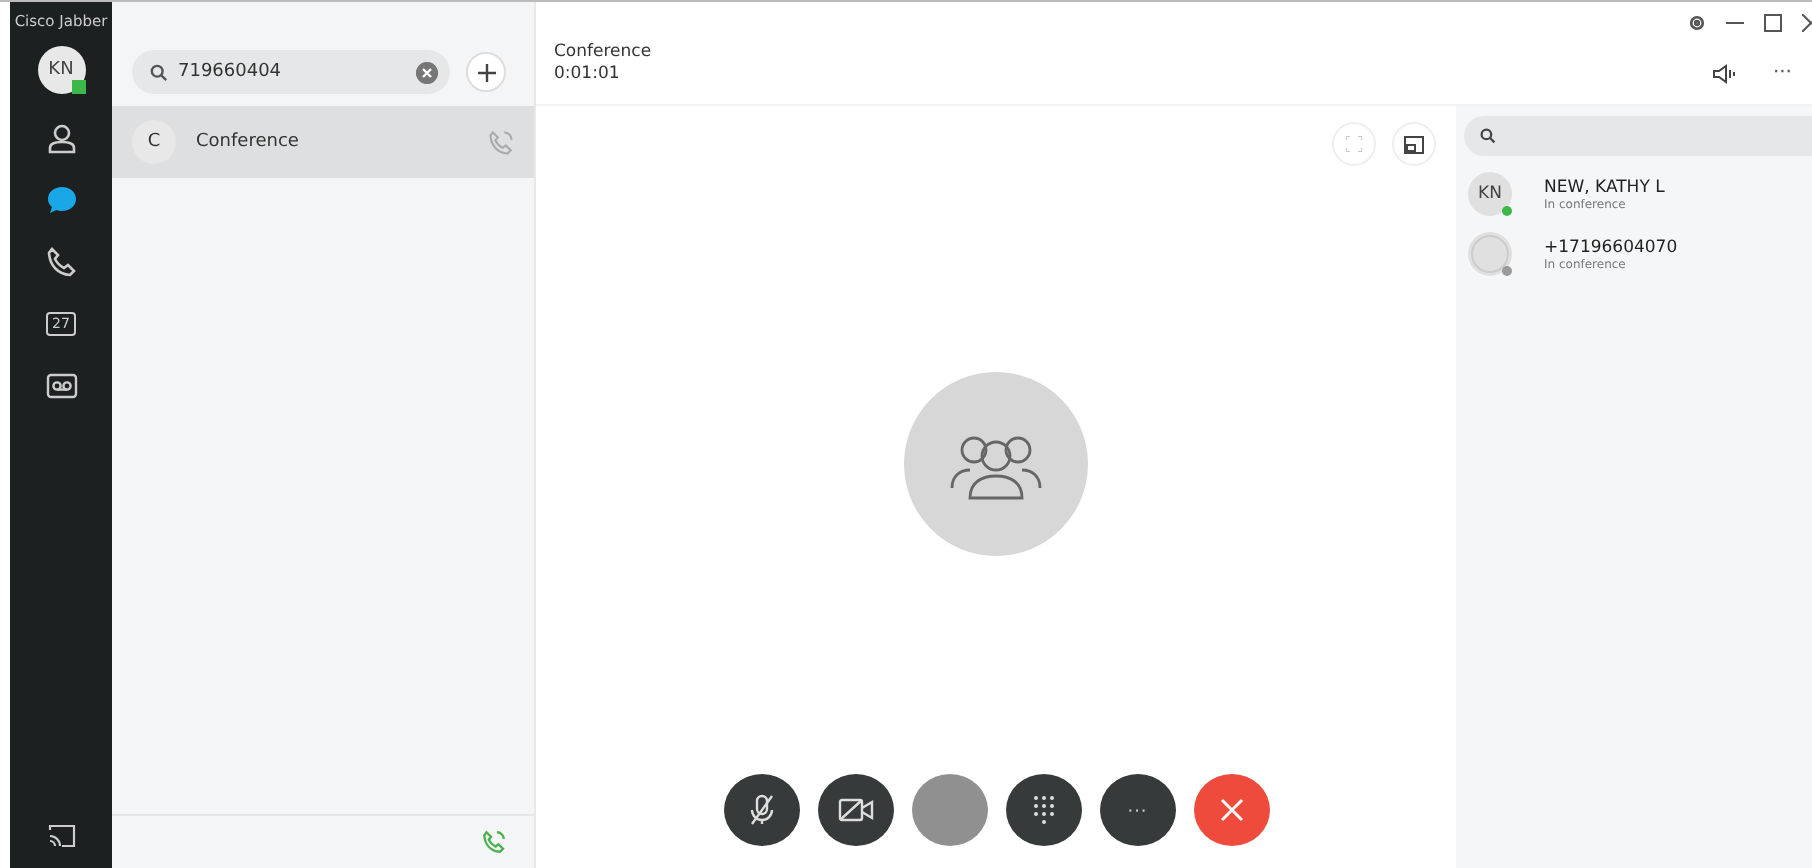 Image resolution: width=1812 pixels, height=868 pixels. What do you see at coordinates (588, 75) in the screenshot?
I see `call-duration: 0:01:01` at bounding box center [588, 75].